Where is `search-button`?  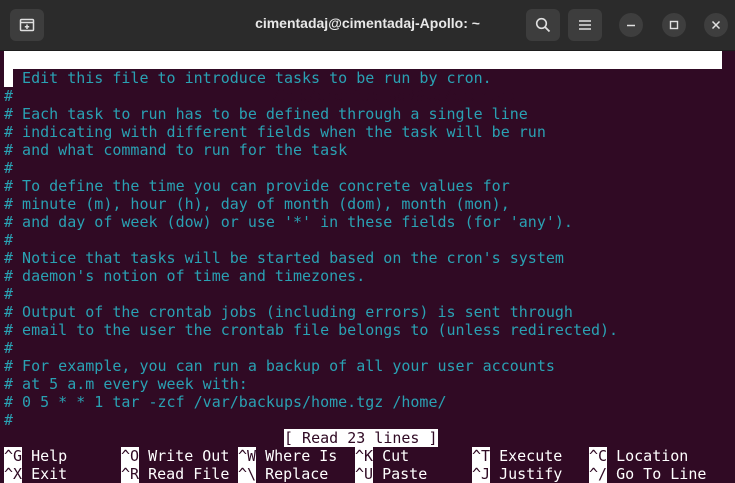
search-button is located at coordinates (543, 25).